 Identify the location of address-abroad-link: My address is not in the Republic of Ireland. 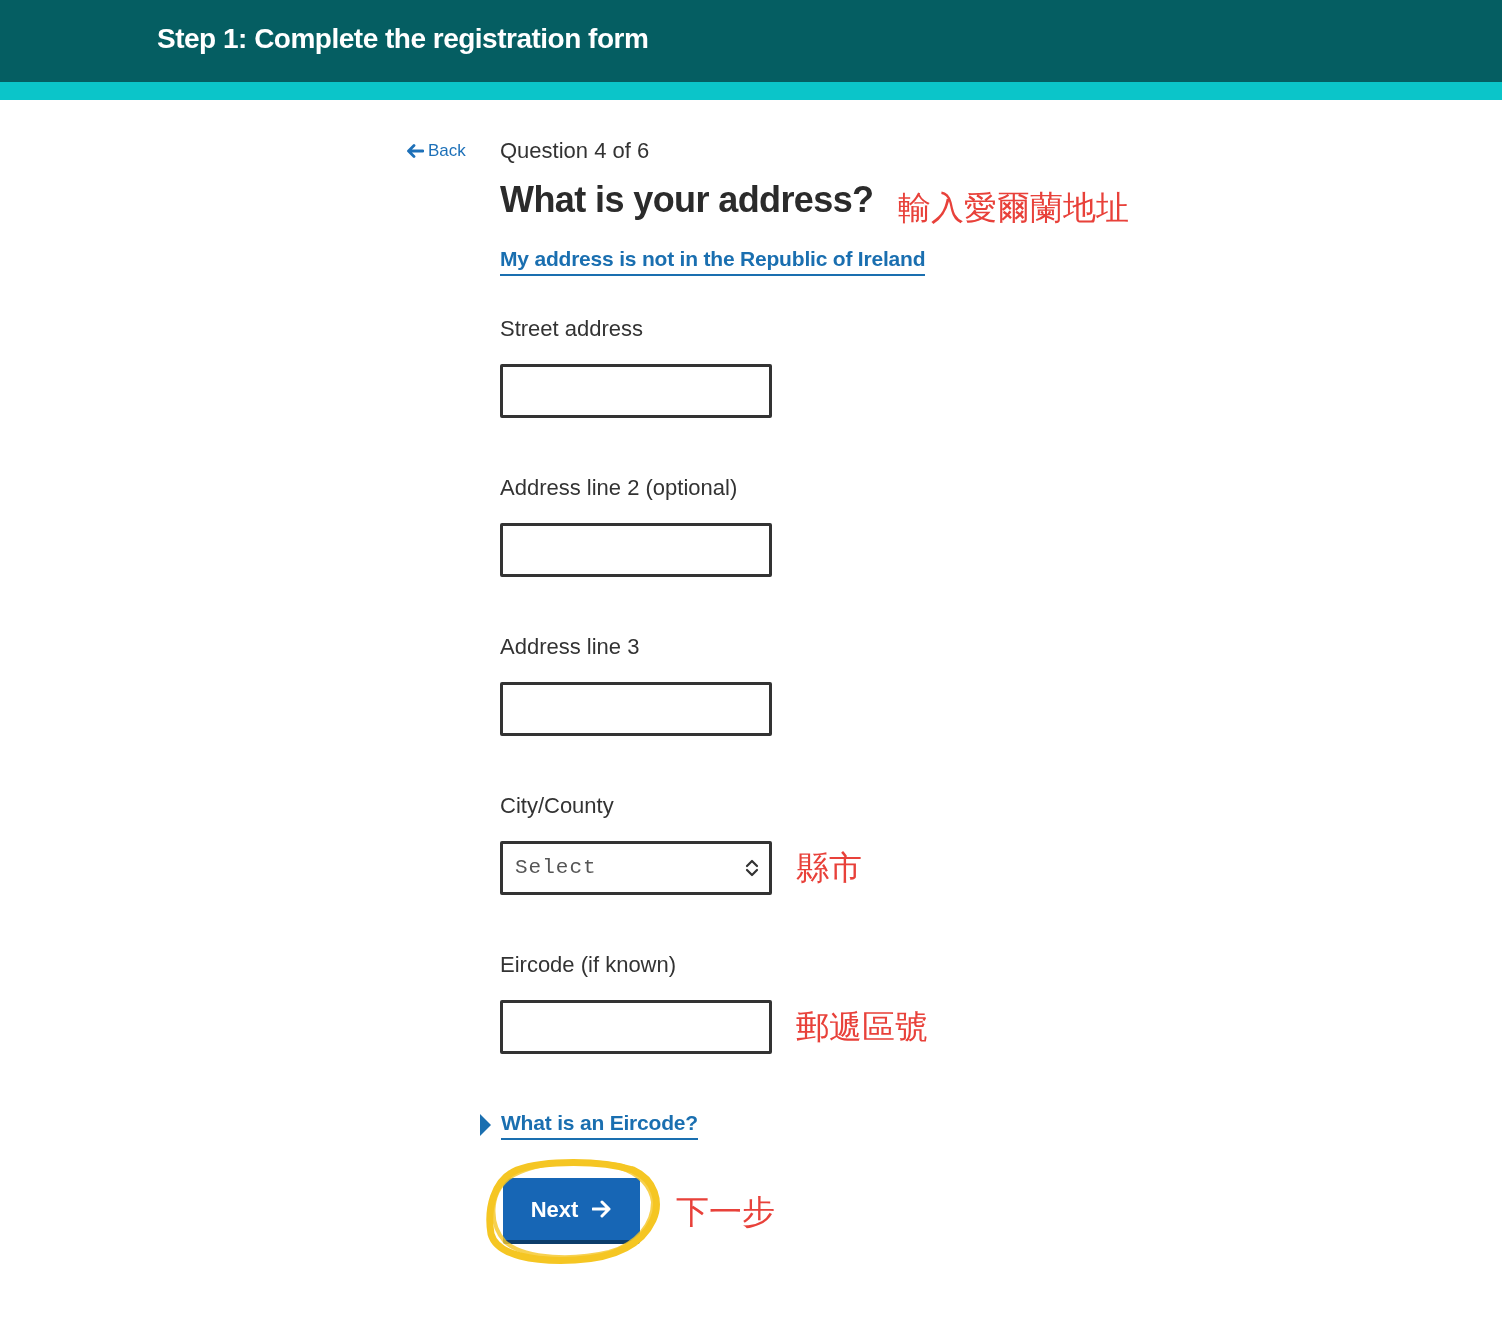
(713, 261).